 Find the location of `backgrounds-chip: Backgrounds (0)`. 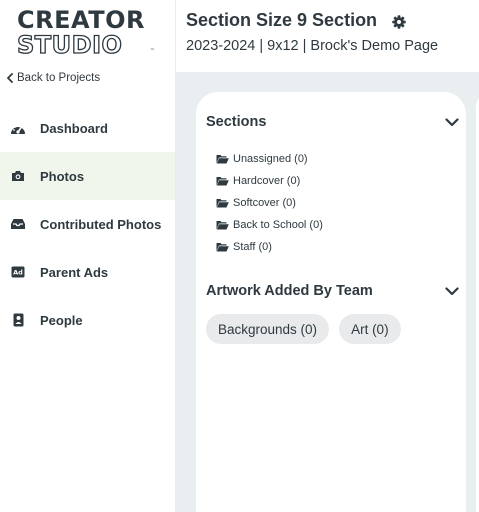

backgrounds-chip: Backgrounds (0) is located at coordinates (268, 329).